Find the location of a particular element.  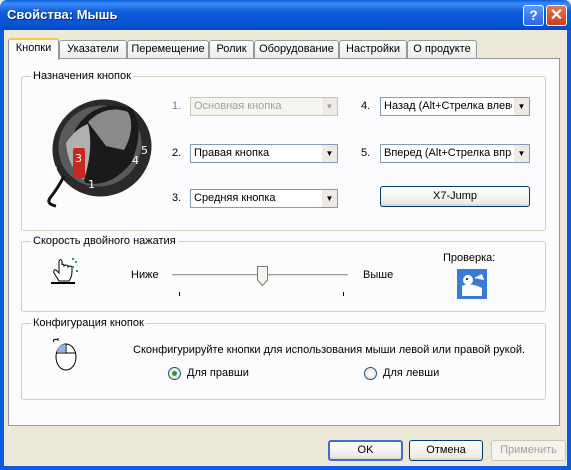

slow-label: Ниже is located at coordinates (145, 275).